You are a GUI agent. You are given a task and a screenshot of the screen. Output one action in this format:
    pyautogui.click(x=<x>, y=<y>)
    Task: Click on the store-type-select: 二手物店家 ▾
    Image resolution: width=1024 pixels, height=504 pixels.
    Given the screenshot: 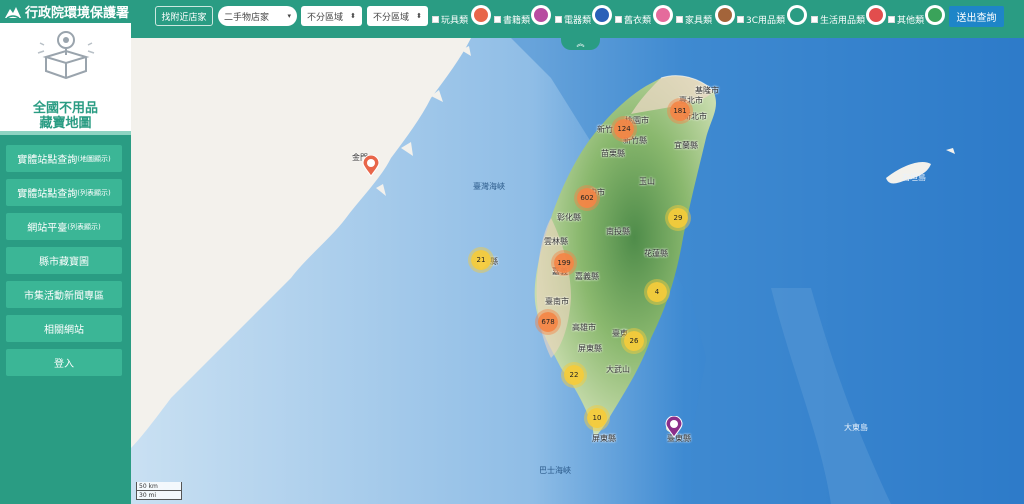 What is the action you would take?
    pyautogui.click(x=257, y=16)
    